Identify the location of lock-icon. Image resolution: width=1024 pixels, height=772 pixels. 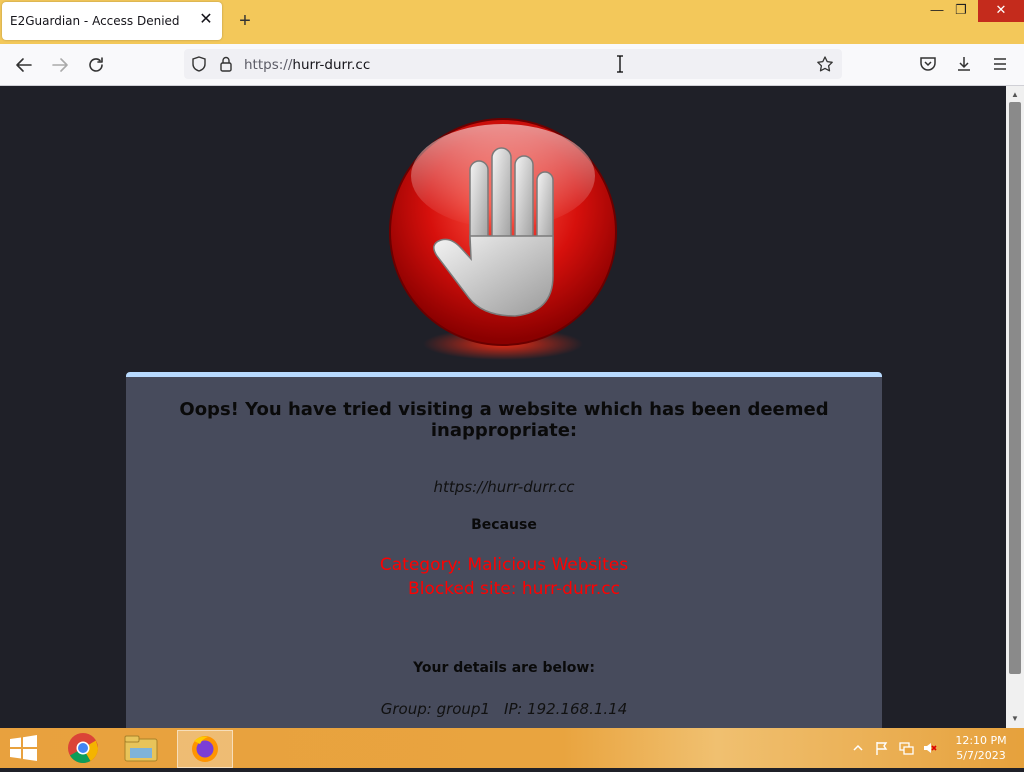
(226, 64).